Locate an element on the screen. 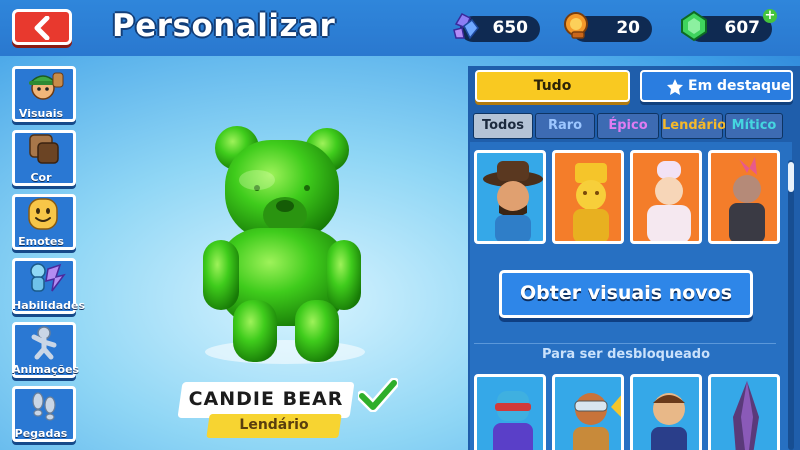 The width and height of the screenshot is (800, 450). nav-item-animacoes: Animações is located at coordinates (46, 350).